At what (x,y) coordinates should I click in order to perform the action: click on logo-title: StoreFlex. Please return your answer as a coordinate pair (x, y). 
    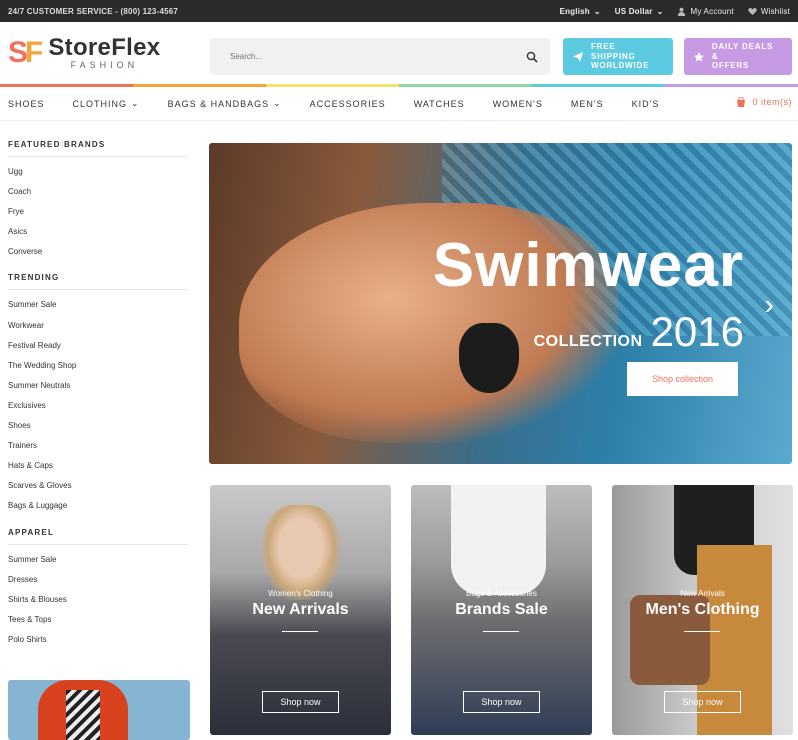
    Looking at the image, I should click on (104, 47).